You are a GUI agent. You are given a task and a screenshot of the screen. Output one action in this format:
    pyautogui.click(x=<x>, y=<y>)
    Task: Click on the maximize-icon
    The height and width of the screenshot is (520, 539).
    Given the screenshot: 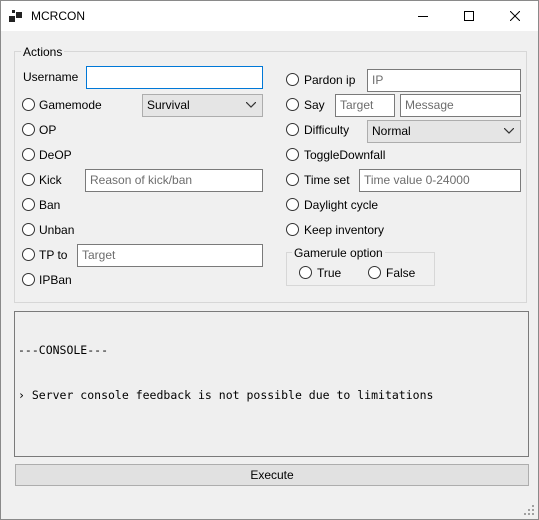 What is the action you would take?
    pyautogui.click(x=469, y=16)
    